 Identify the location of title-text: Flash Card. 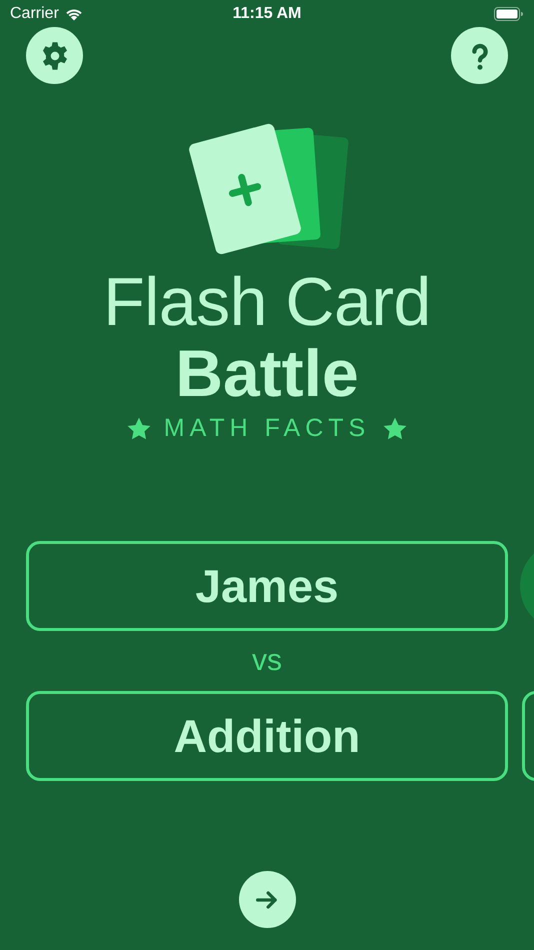
(267, 302).